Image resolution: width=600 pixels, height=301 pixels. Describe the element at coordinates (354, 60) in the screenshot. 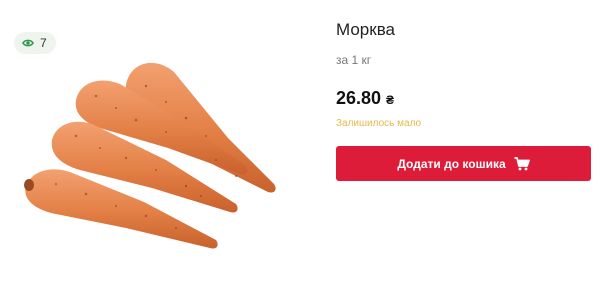

I see `product-unit: за 1 кг` at that location.